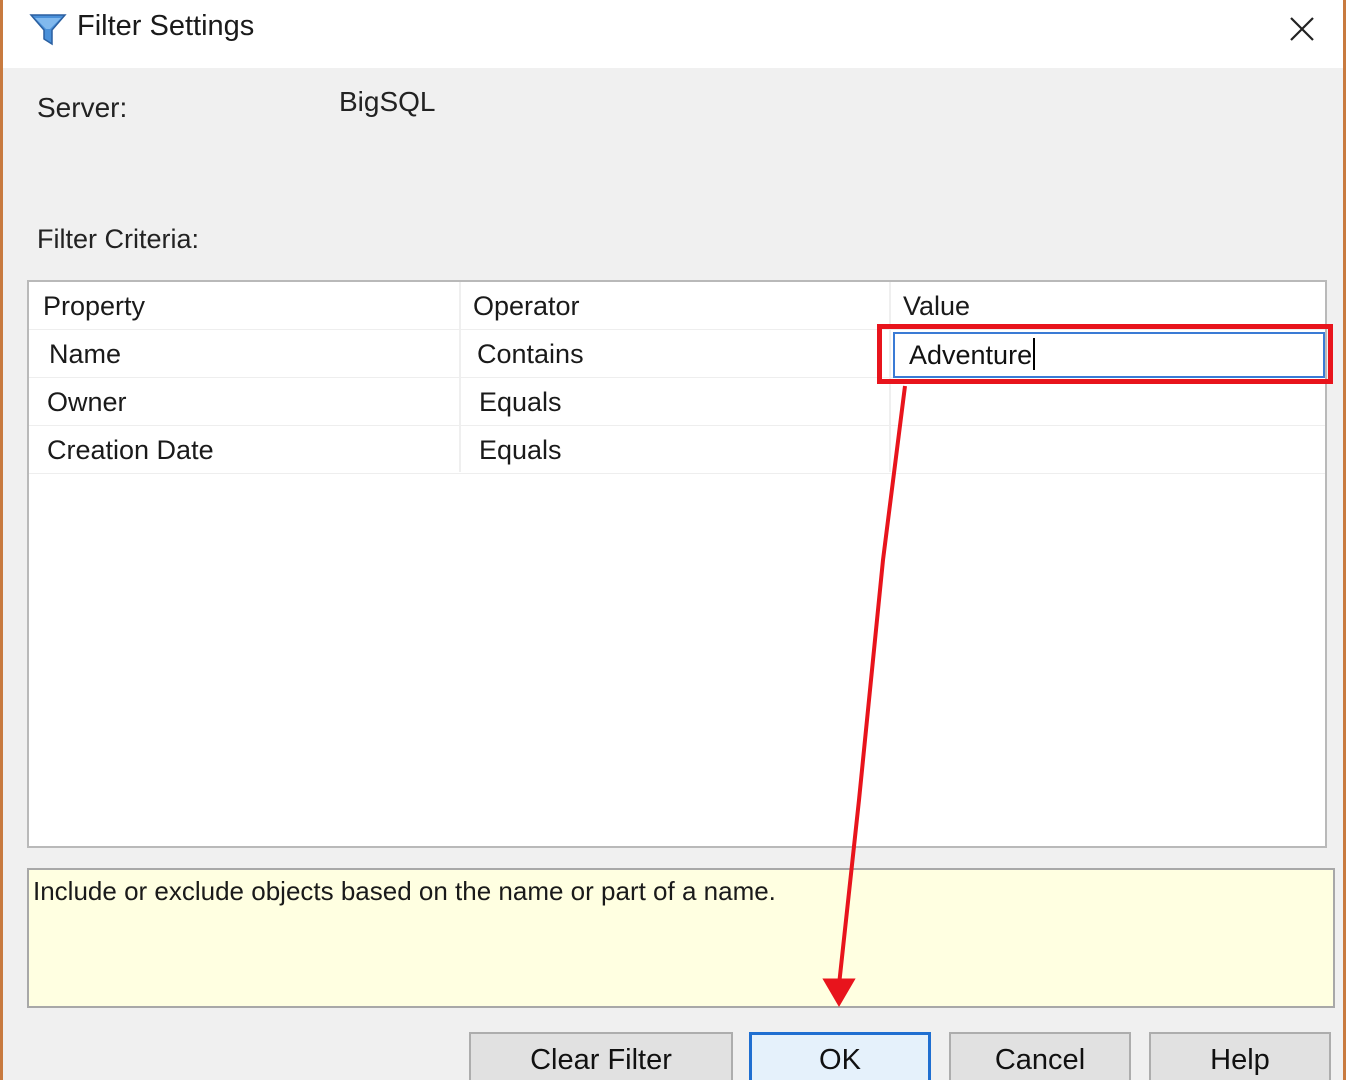 This screenshot has height=1080, width=1346. Describe the element at coordinates (936, 306) in the screenshot. I see `header-value: Value` at that location.